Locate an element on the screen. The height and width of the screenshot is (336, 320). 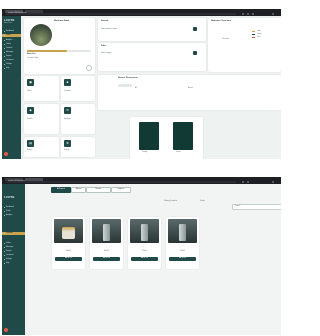
statistics-note: This week is located at coordinates (225, 39).